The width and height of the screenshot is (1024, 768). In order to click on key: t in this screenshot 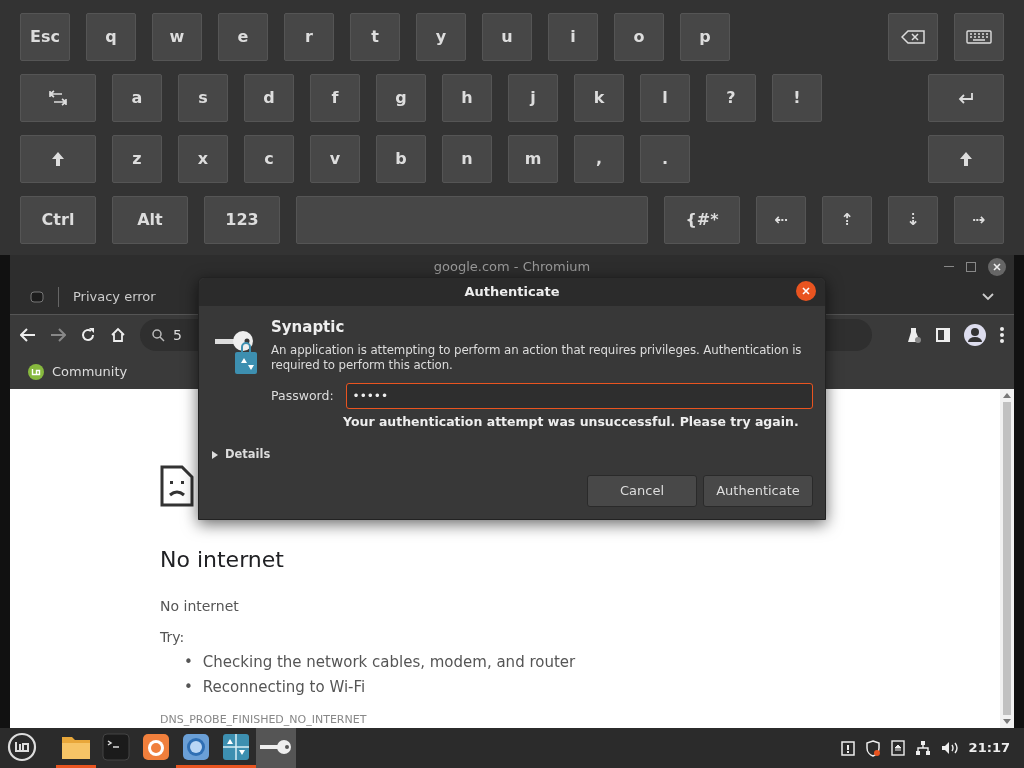, I will do `click(375, 37)`.